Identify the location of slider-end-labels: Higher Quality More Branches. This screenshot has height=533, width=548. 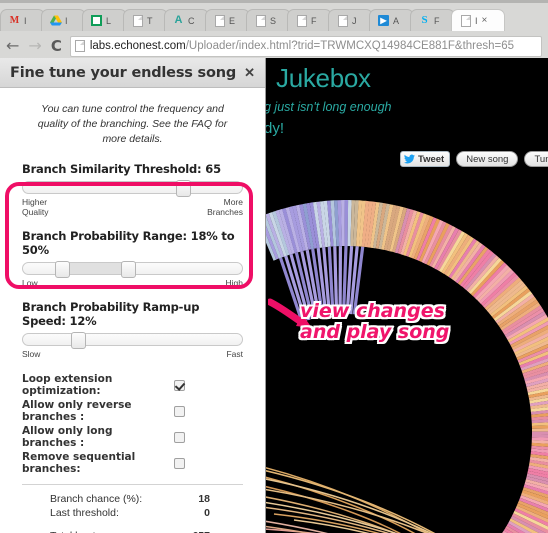
(132, 207).